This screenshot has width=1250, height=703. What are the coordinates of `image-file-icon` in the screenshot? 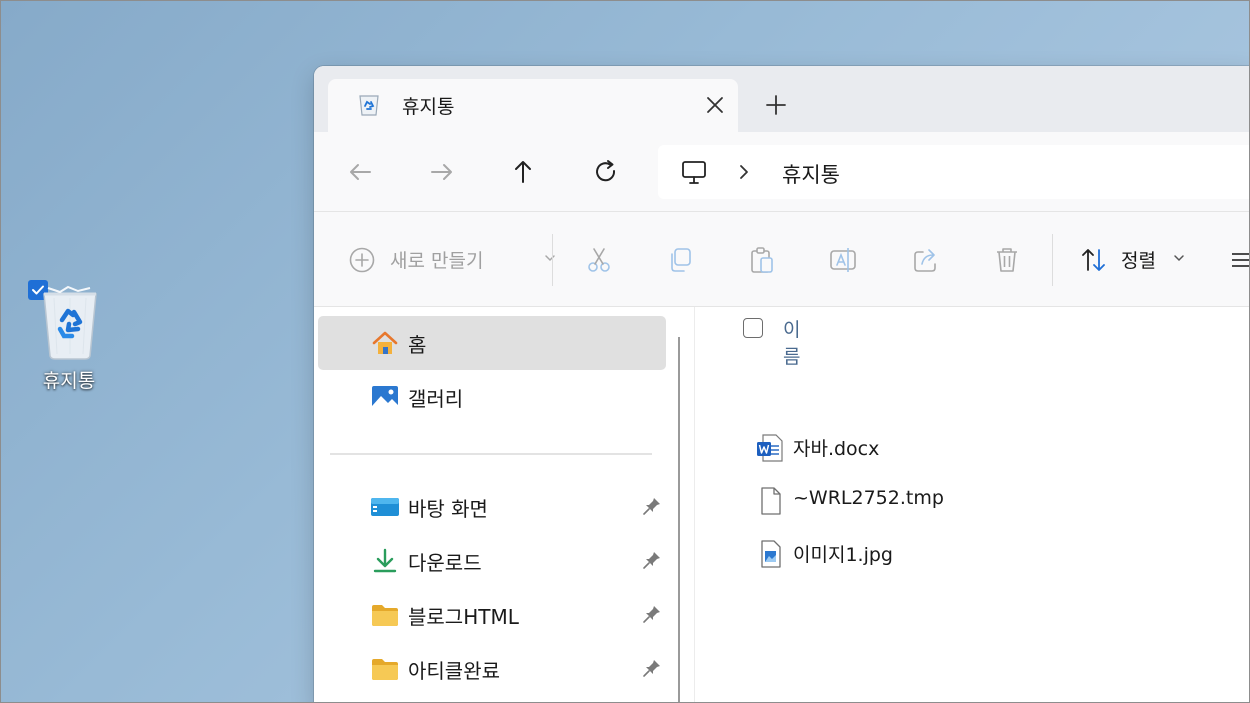 It's located at (771, 554).